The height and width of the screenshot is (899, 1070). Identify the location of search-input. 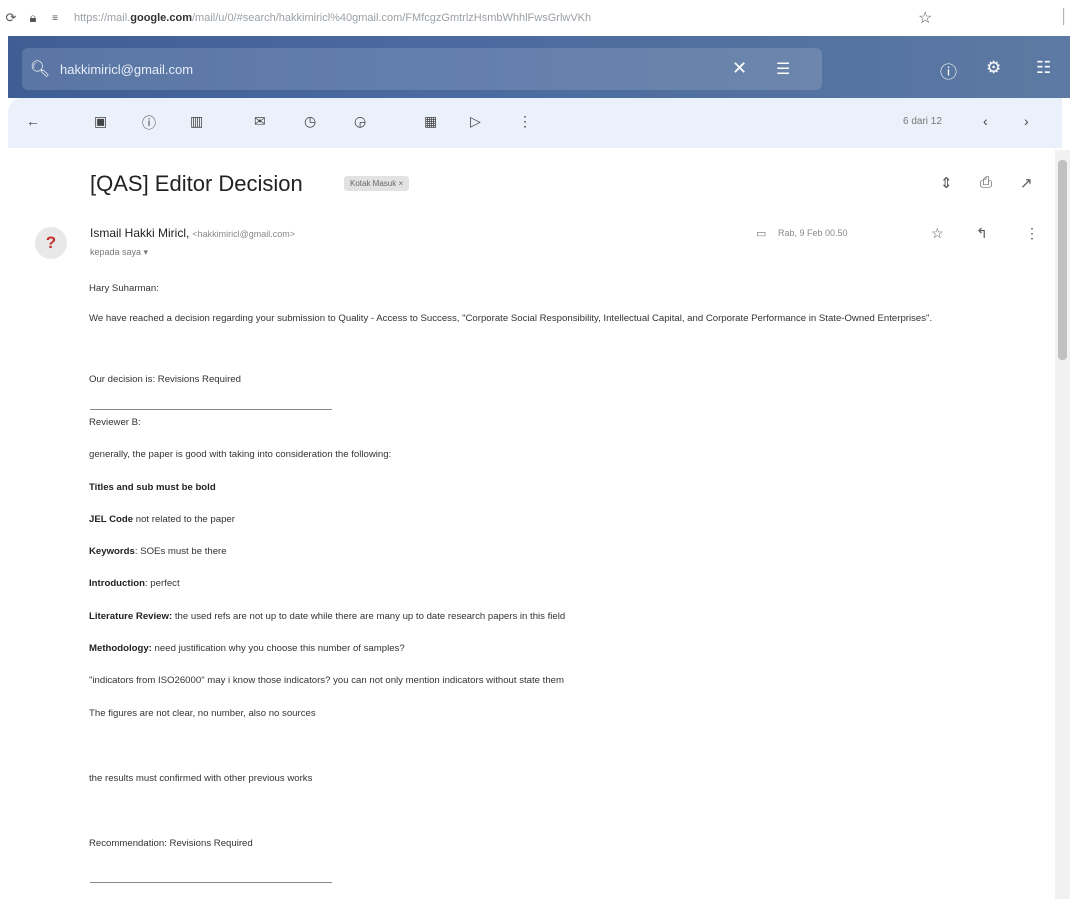
(370, 69).